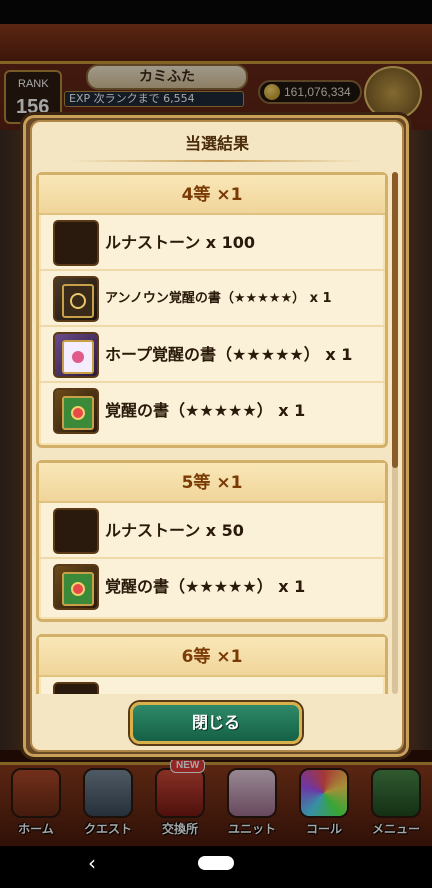 The image size is (432, 888). Describe the element at coordinates (216, 863) in the screenshot. I see `home-pill-icon` at that location.